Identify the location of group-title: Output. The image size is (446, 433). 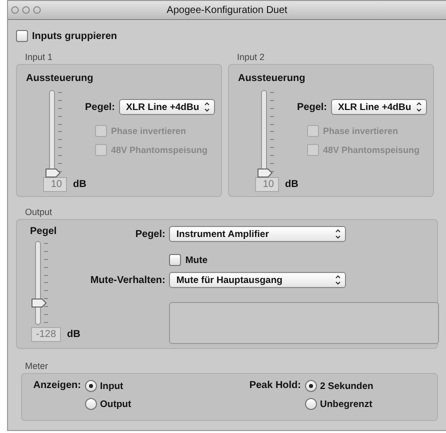
(39, 212).